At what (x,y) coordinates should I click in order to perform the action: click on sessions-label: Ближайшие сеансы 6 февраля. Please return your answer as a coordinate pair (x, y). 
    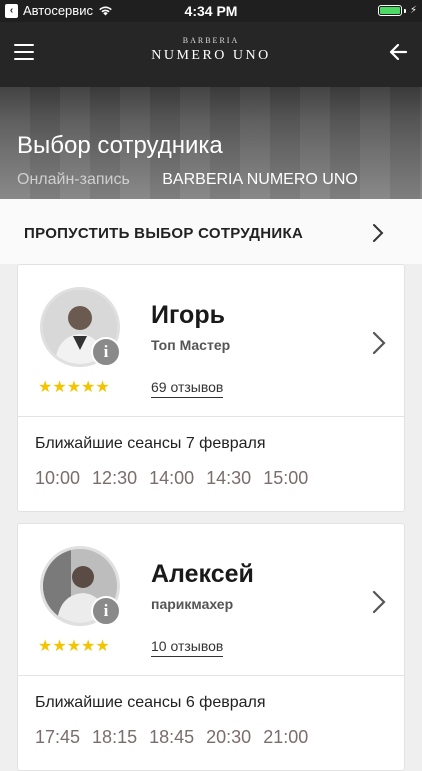
    Looking at the image, I should click on (150, 702).